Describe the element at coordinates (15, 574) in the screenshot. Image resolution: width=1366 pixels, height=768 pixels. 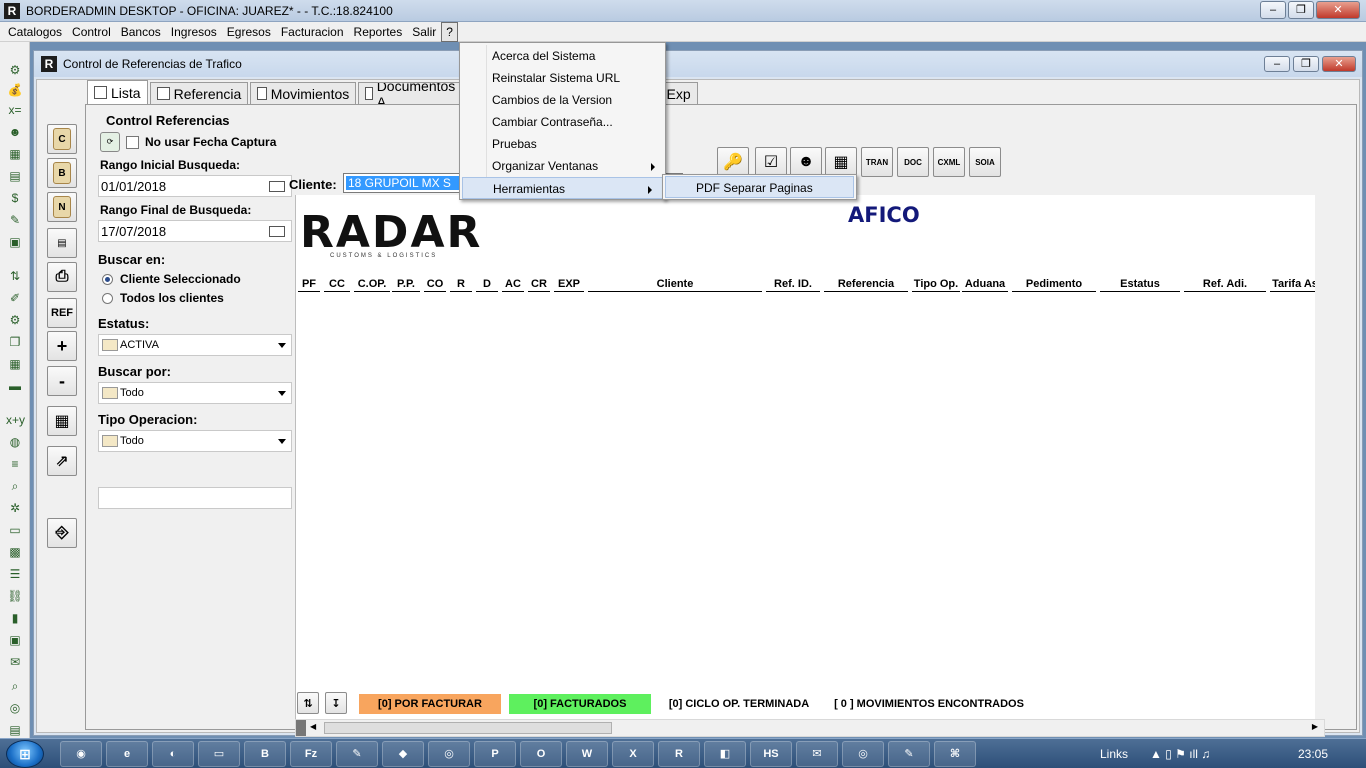
I see `list-icon: ☰` at that location.